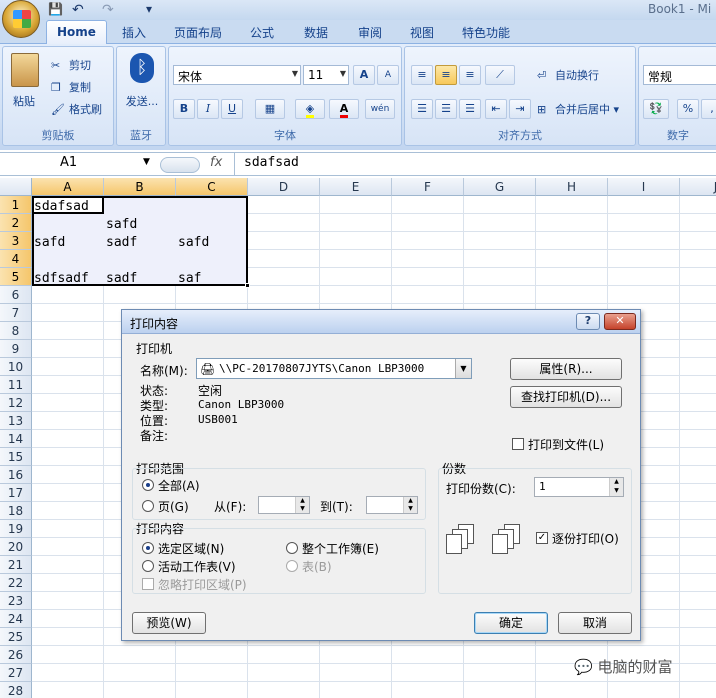  I want to click on tab-home: Home, so click(76, 32).